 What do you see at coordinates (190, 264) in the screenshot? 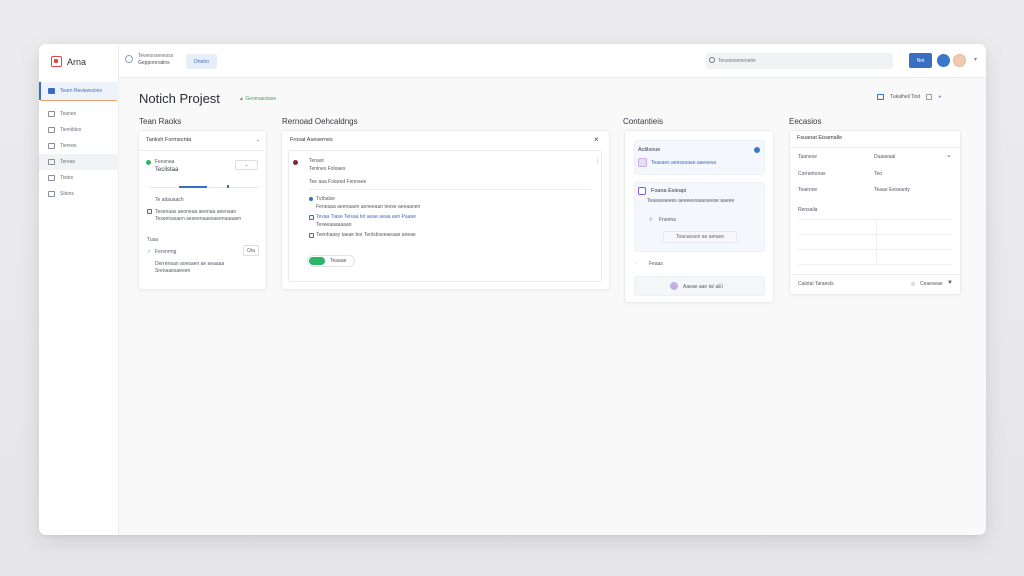
I see `task-desc: Derrenaan aoesaen ae aeaaaa` at bounding box center [190, 264].